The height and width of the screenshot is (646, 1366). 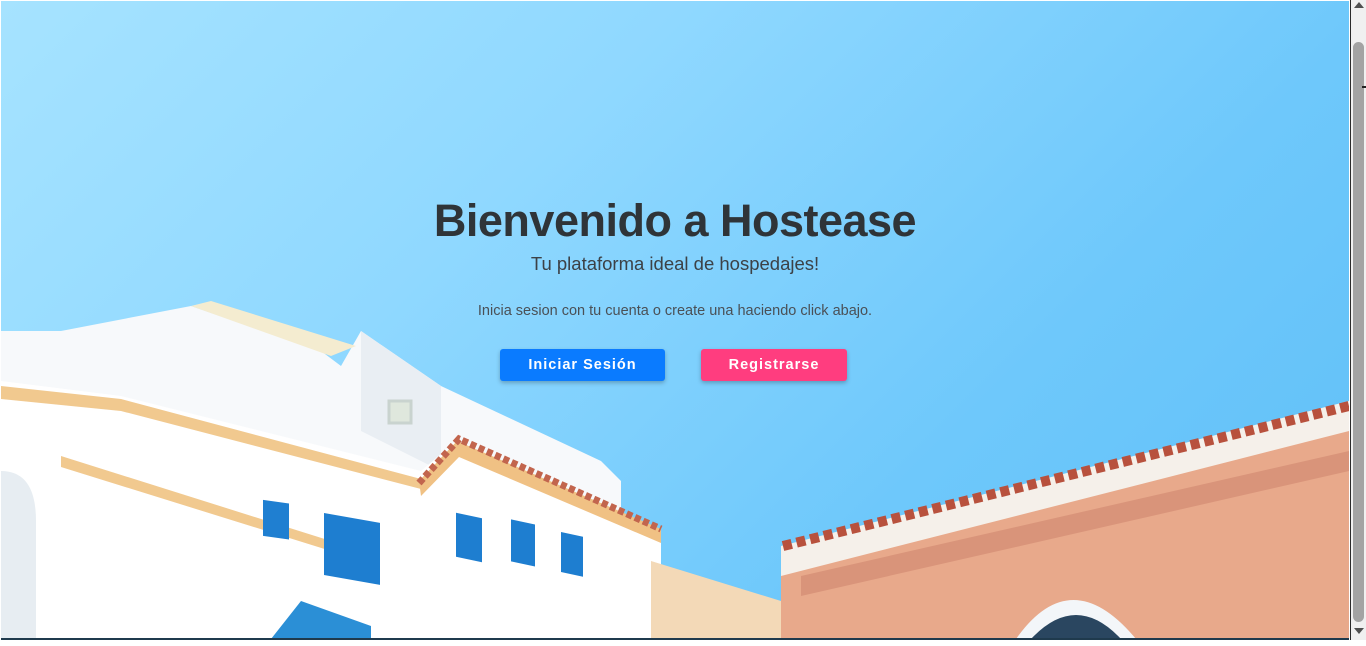 I want to click on scroll-down-icon, so click(x=1359, y=631).